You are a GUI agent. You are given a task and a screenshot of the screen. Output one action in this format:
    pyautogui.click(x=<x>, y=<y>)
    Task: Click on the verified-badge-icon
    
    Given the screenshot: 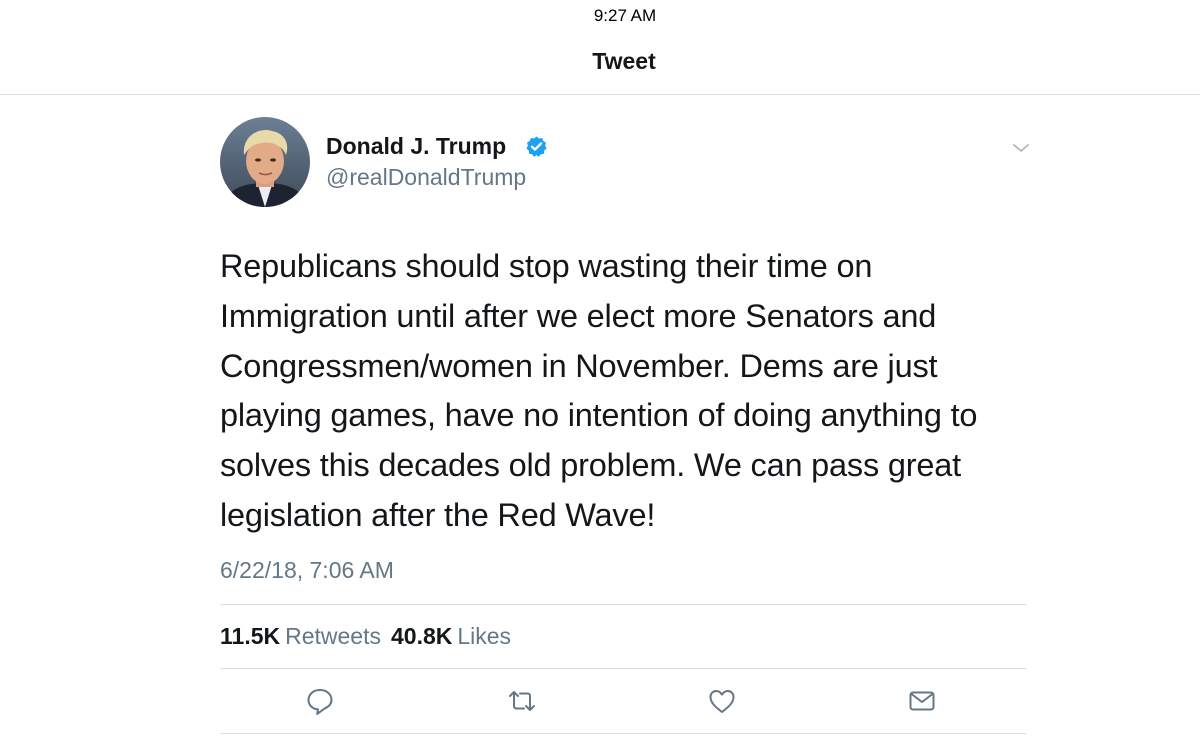 What is the action you would take?
    pyautogui.click(x=536, y=146)
    